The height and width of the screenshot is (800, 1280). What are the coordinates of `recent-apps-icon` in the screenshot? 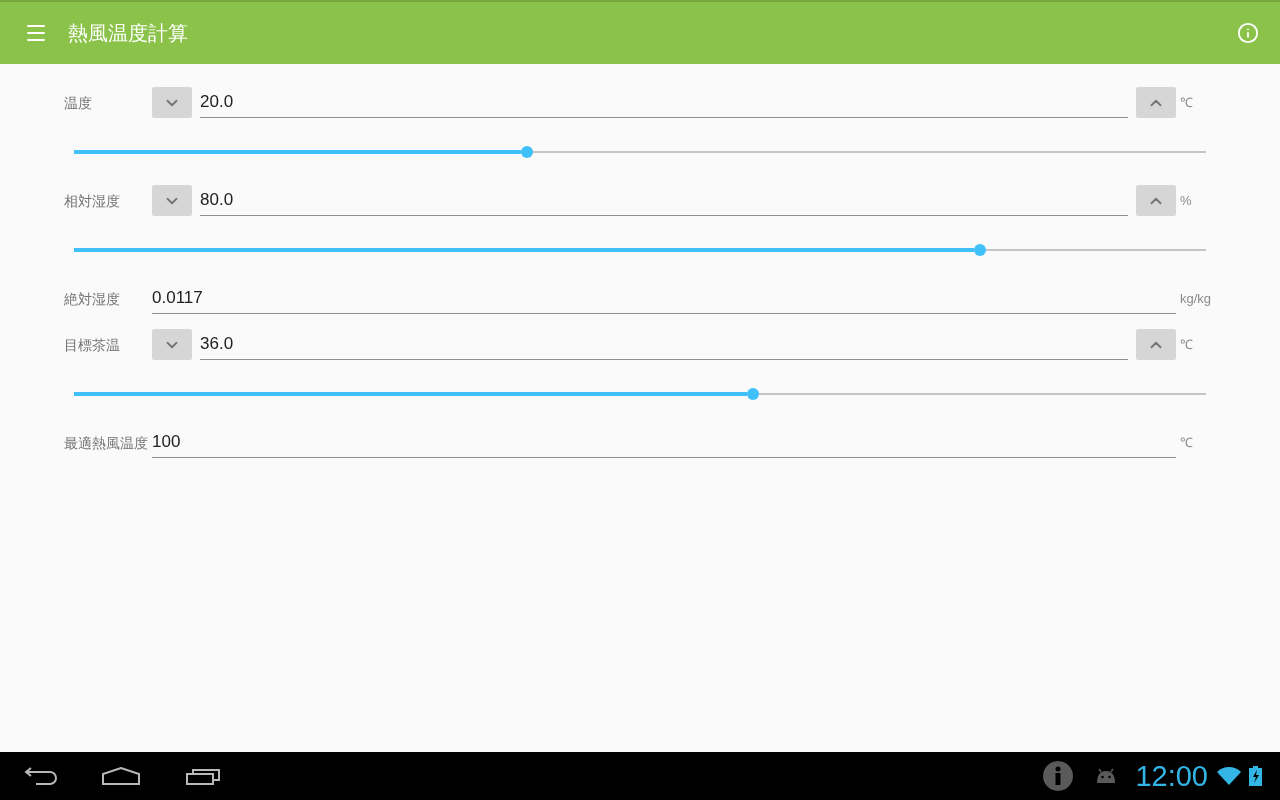 It's located at (204, 776).